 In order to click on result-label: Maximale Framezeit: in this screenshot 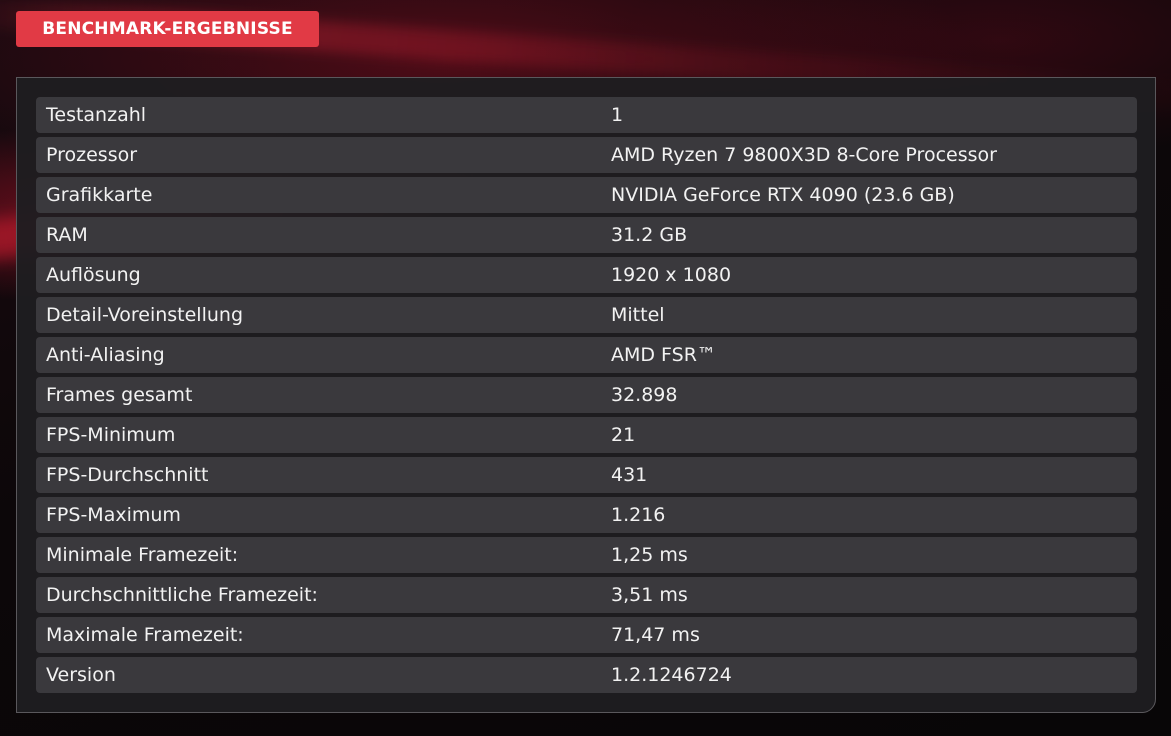, I will do `click(145, 635)`.